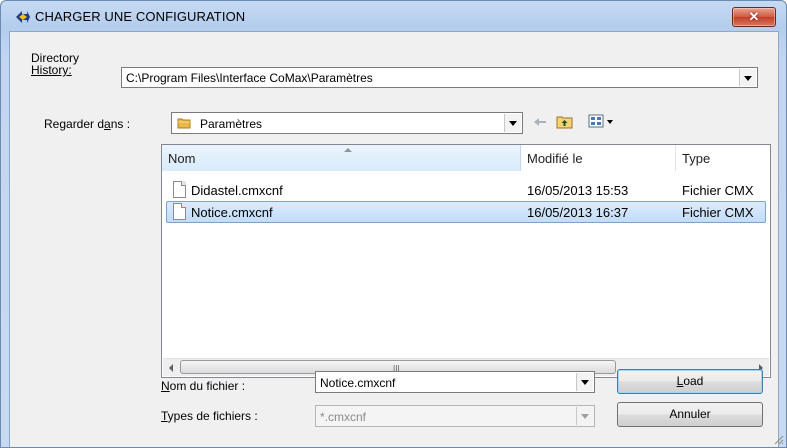  What do you see at coordinates (602, 121) in the screenshot?
I see `view-menu-icon` at bounding box center [602, 121].